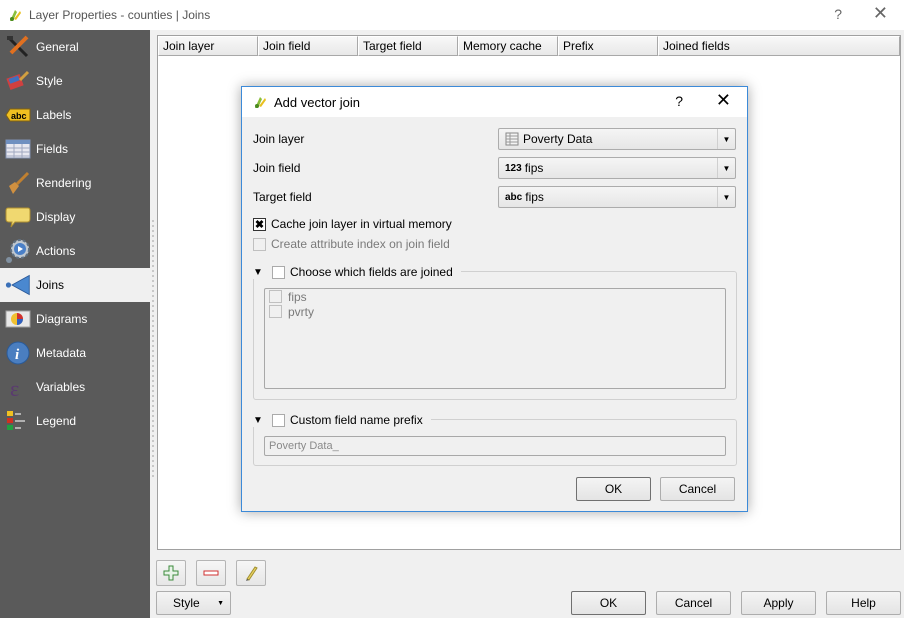 The height and width of the screenshot is (618, 904). I want to click on sidebar-item-actions: Actions, so click(75, 251).